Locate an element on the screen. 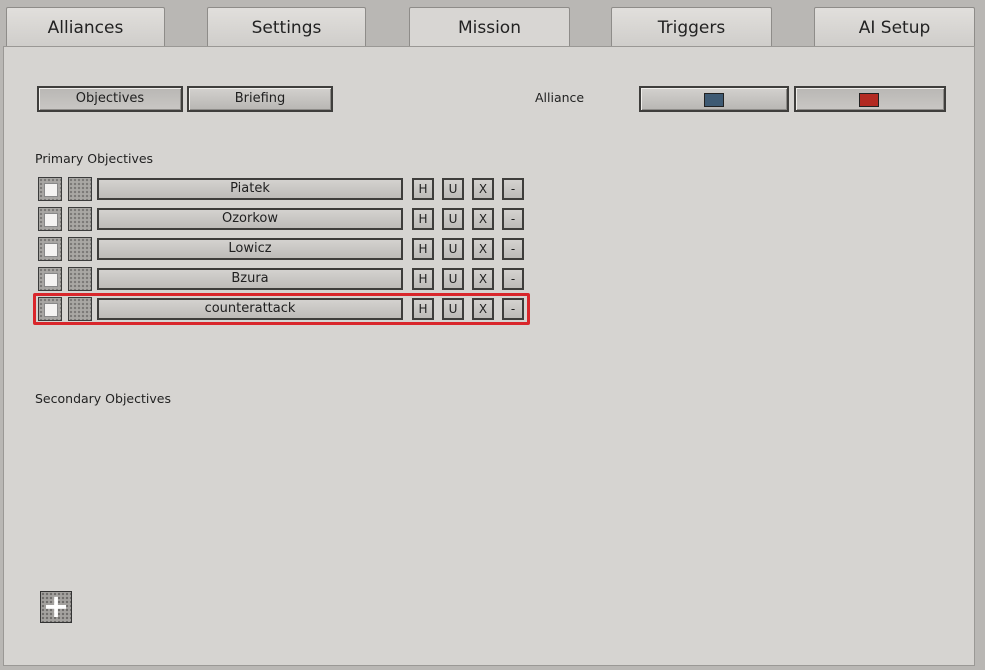 Image resolution: width=985 pixels, height=670 pixels. tab-settings: Settings is located at coordinates (286, 27).